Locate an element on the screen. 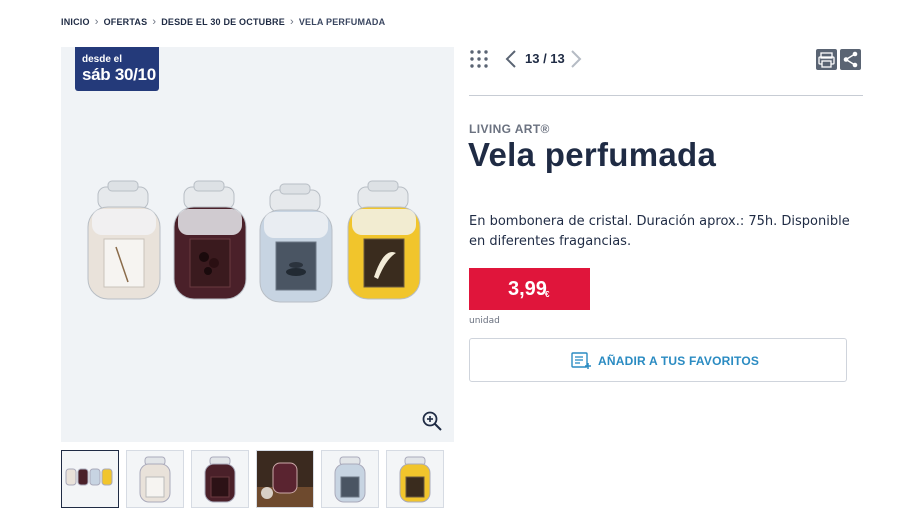 Image resolution: width=919 pixels, height=527 pixels. add-to-favorites-button: AÑADIR A TUS FAVORITOS is located at coordinates (658, 360).